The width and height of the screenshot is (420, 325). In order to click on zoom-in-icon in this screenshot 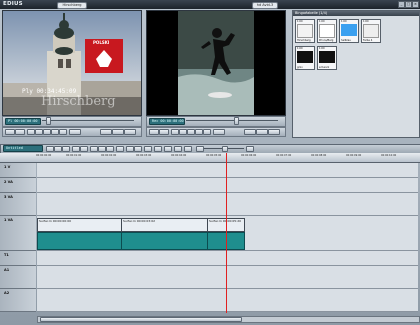, I will do `click(250, 149)`.